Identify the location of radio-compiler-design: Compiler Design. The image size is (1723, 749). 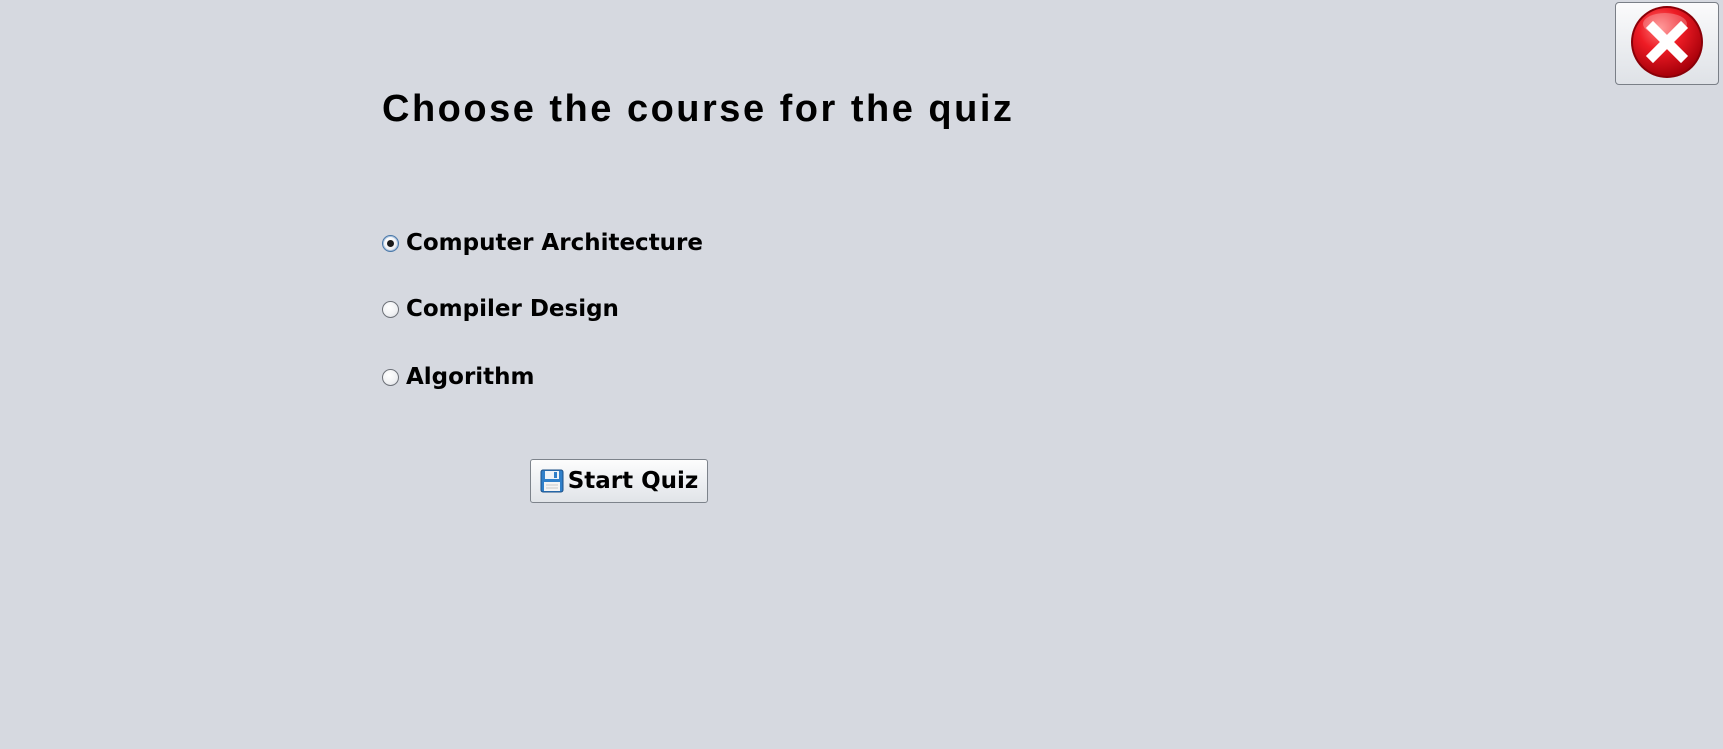
(500, 309).